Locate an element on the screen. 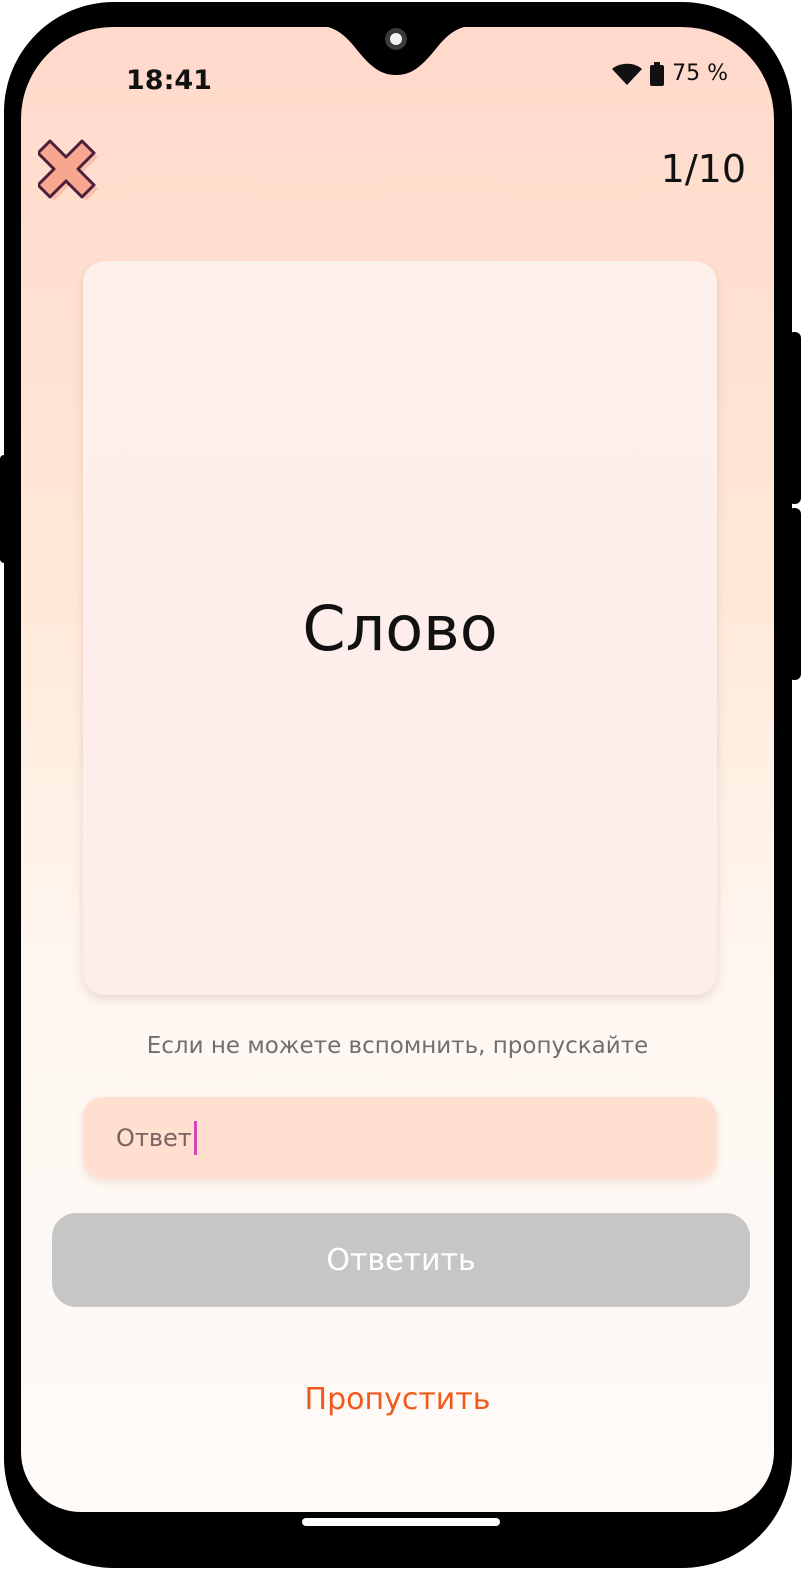 This screenshot has height=1582, width=808. battery-percentage: 75 % is located at coordinates (700, 73).